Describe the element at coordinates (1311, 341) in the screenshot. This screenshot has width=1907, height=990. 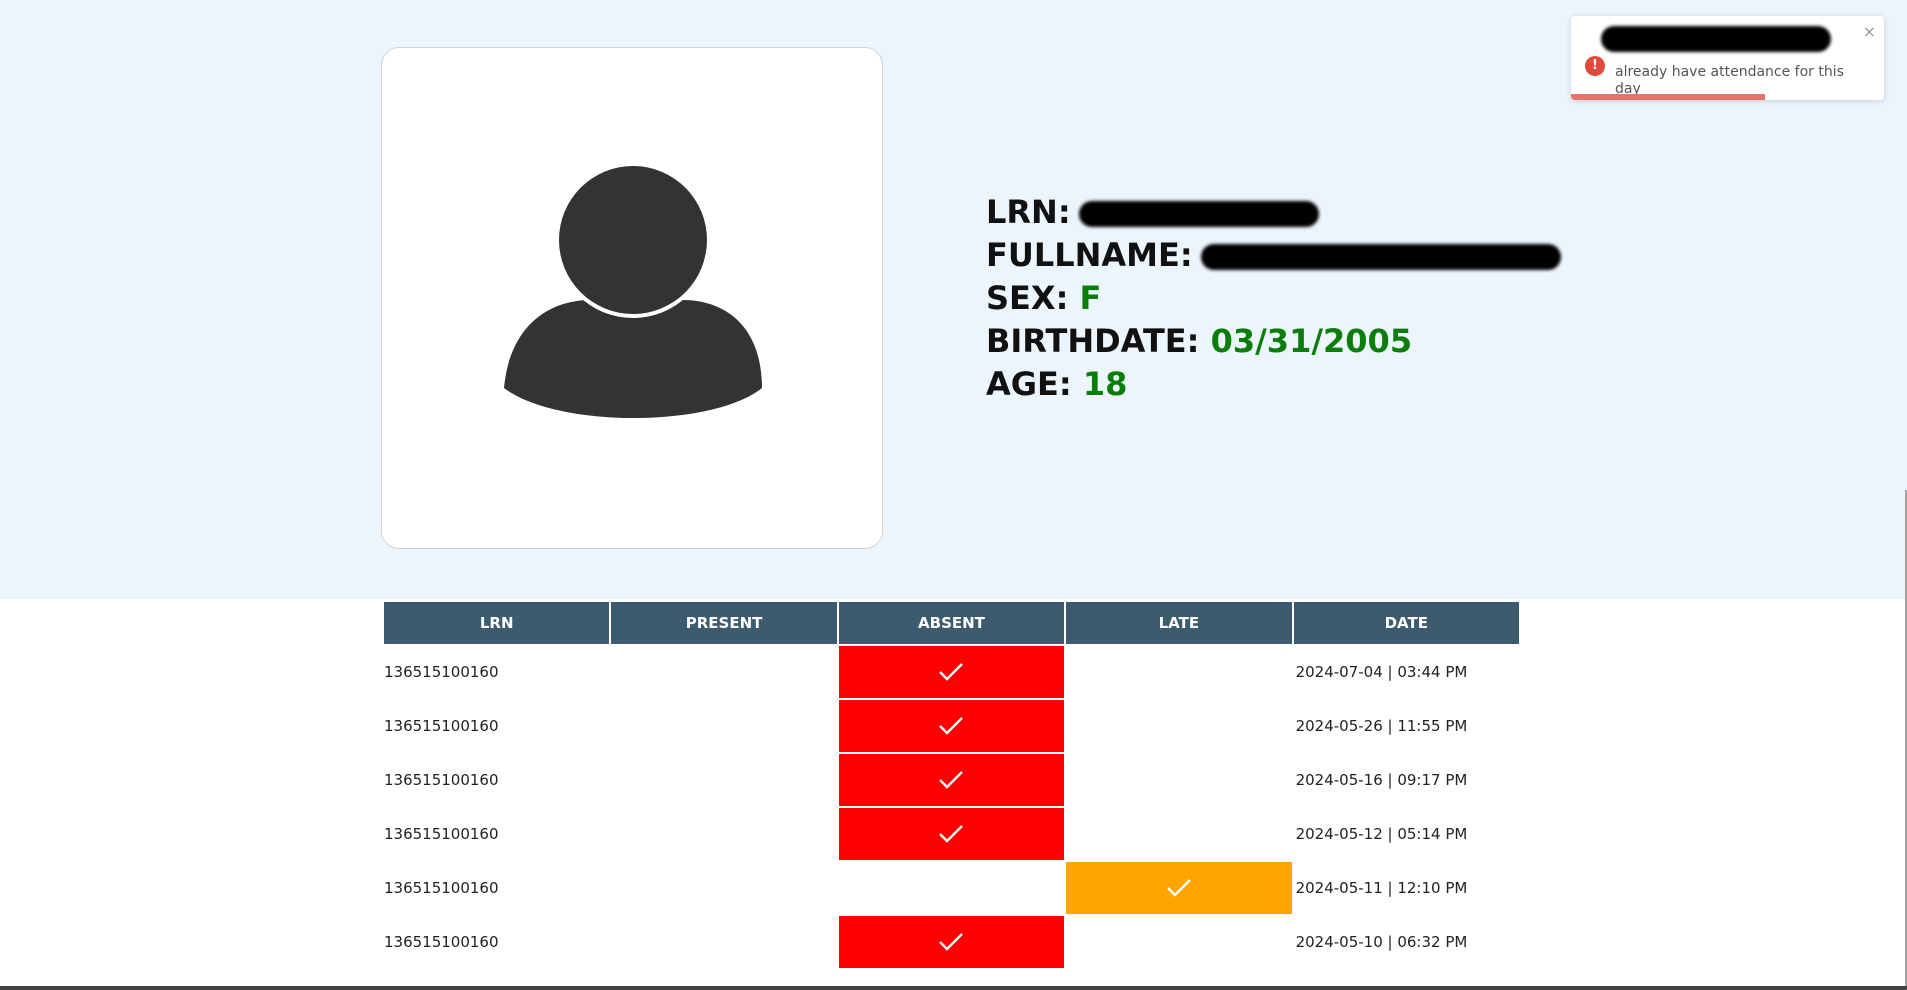
I see `birthdate-value: 03/31/2005` at that location.